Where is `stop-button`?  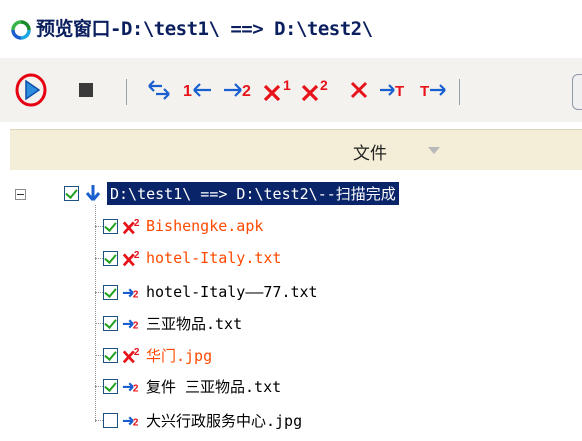 stop-button is located at coordinates (86, 90).